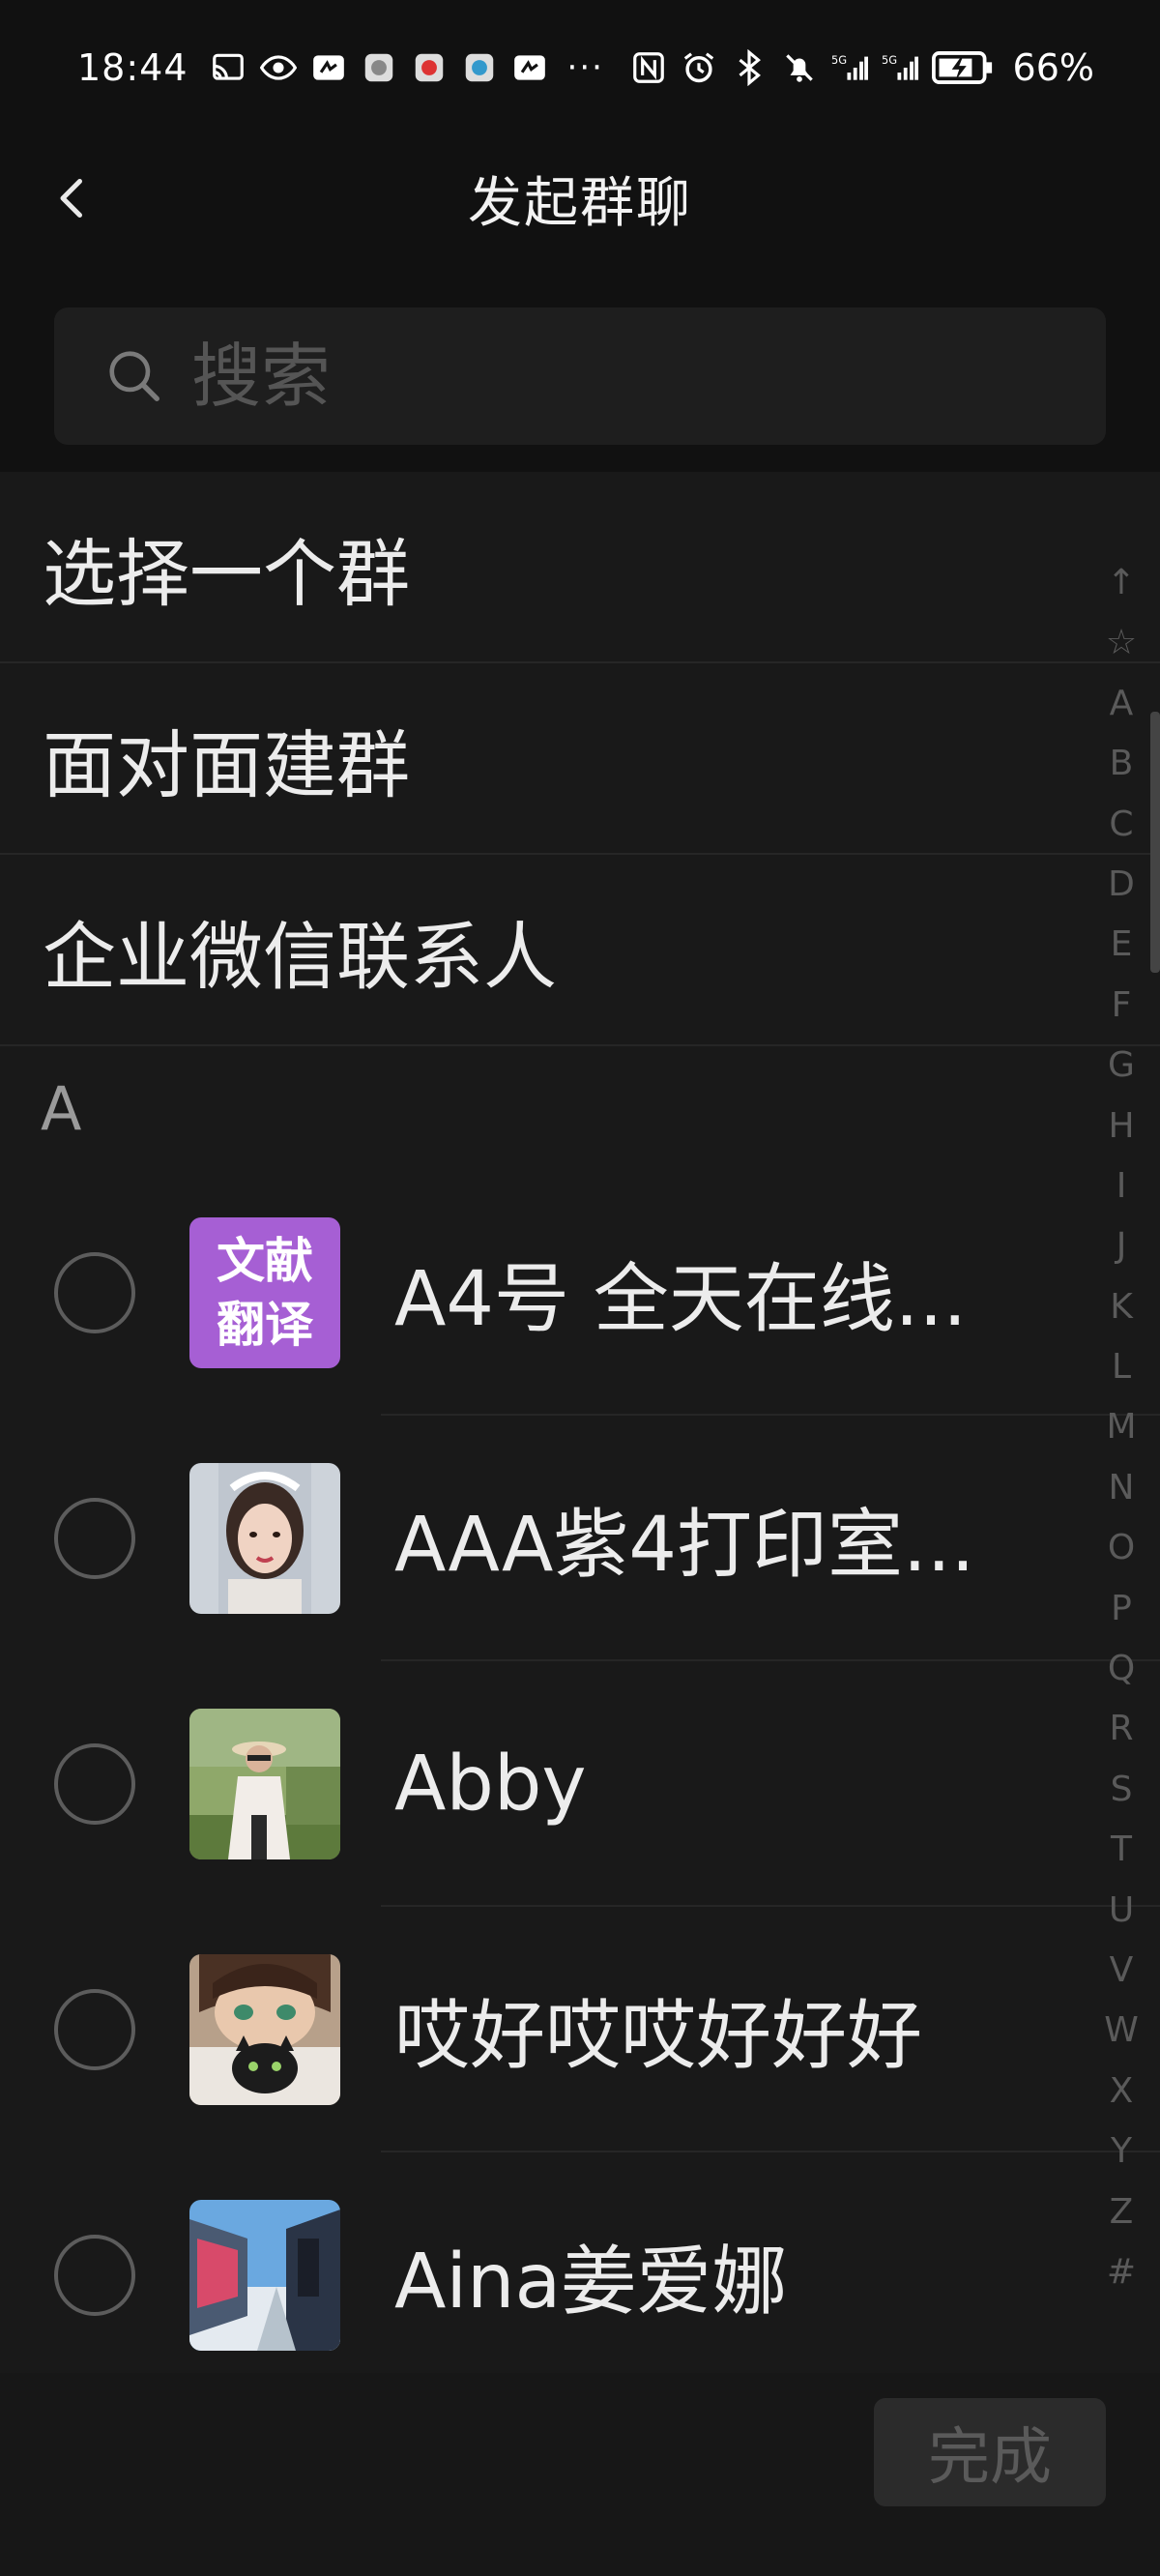  What do you see at coordinates (265, 2029) in the screenshot?
I see `anime-cat-icon` at bounding box center [265, 2029].